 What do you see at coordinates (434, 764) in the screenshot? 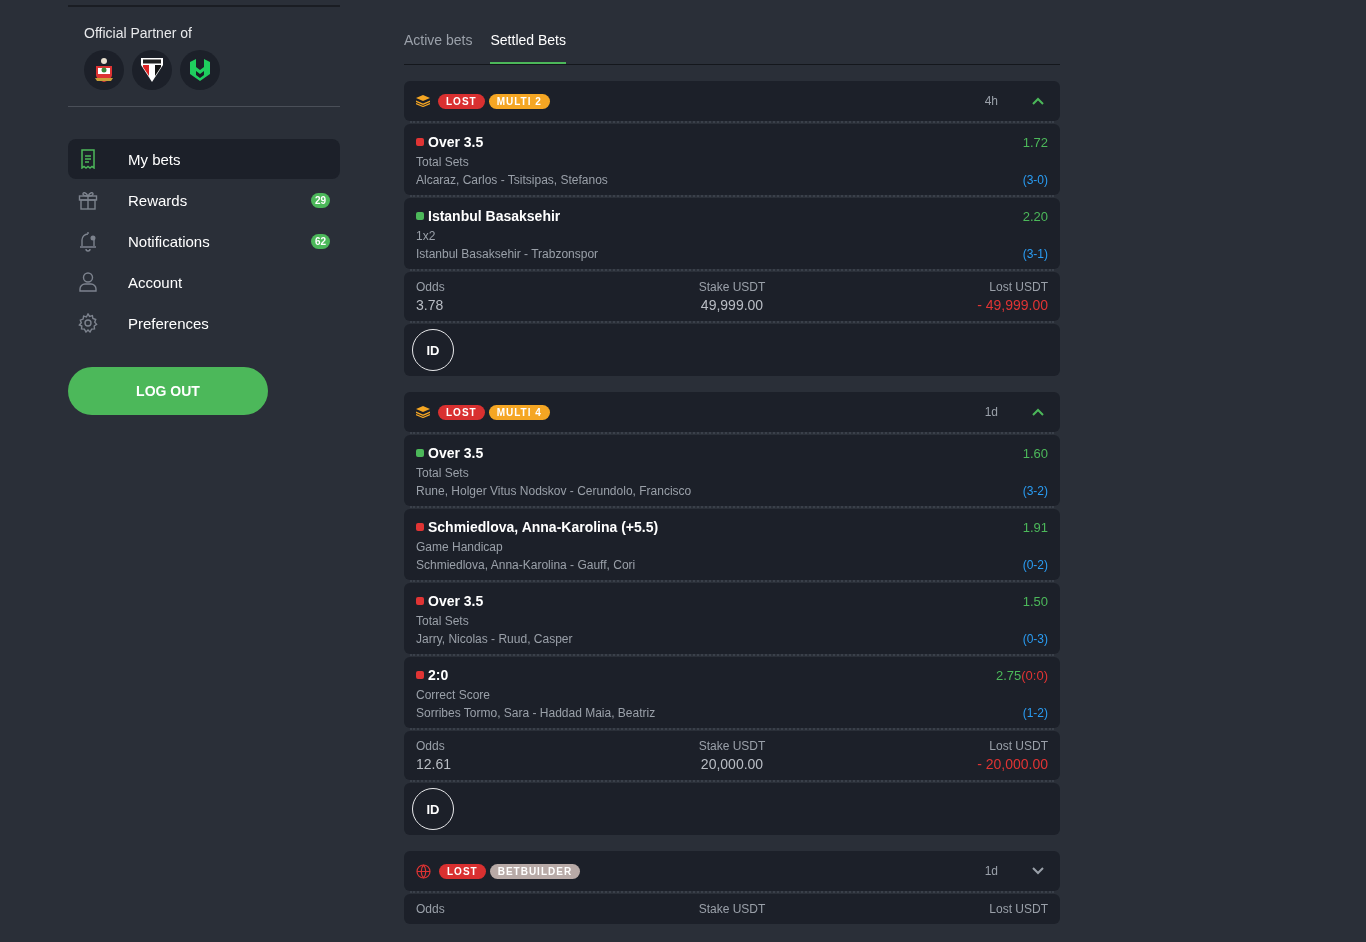
I see `total-odds: 12.61` at bounding box center [434, 764].